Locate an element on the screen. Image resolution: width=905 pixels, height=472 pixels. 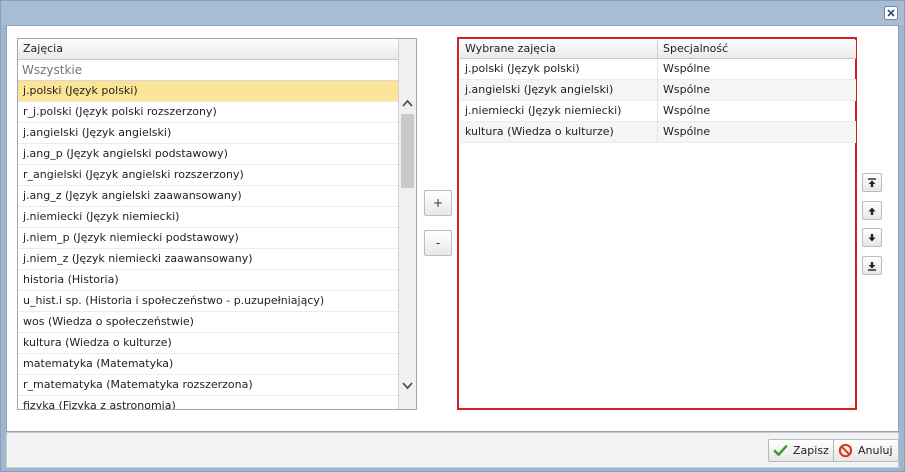
selected-subject-name: kultura (Wiedza o kulturze) is located at coordinates (559, 132).